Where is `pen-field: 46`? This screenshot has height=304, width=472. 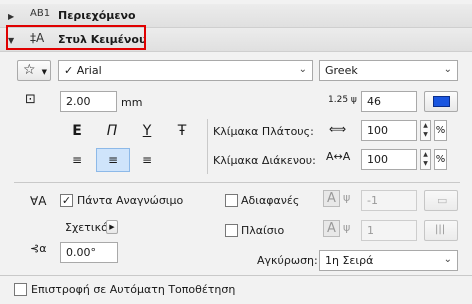 pen-field: 46 is located at coordinates (389, 101).